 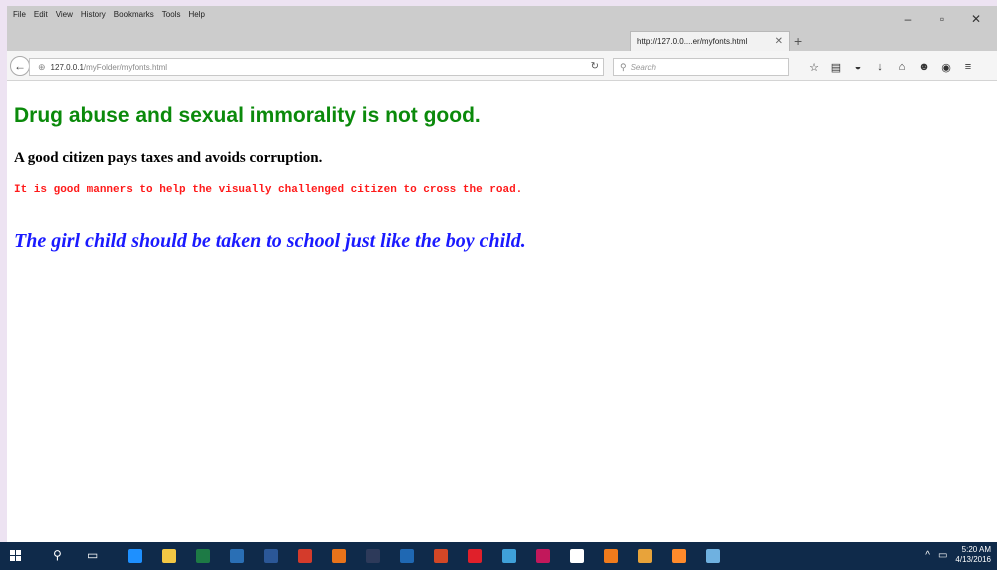 What do you see at coordinates (973, 559) in the screenshot?
I see `date: 4/13/2016` at bounding box center [973, 559].